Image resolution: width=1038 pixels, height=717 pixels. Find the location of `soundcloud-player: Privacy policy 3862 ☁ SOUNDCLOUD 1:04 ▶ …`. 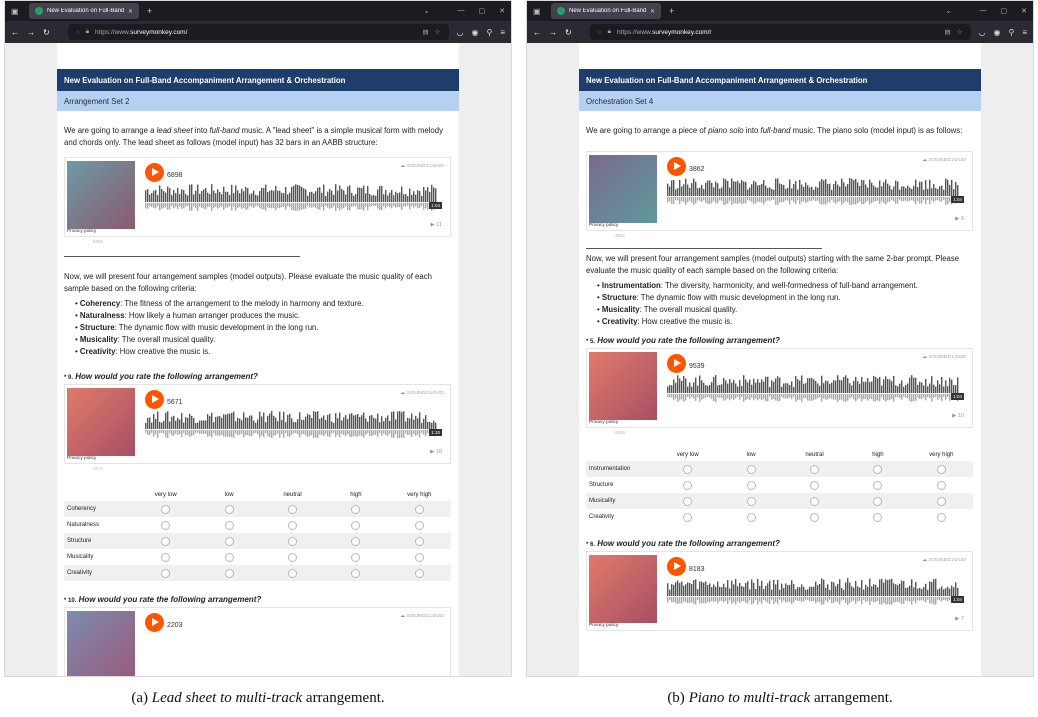

soundcloud-player: Privacy policy 3862 ☁ SOUNDCLOUD 1:04 ▶ … is located at coordinates (779, 191).